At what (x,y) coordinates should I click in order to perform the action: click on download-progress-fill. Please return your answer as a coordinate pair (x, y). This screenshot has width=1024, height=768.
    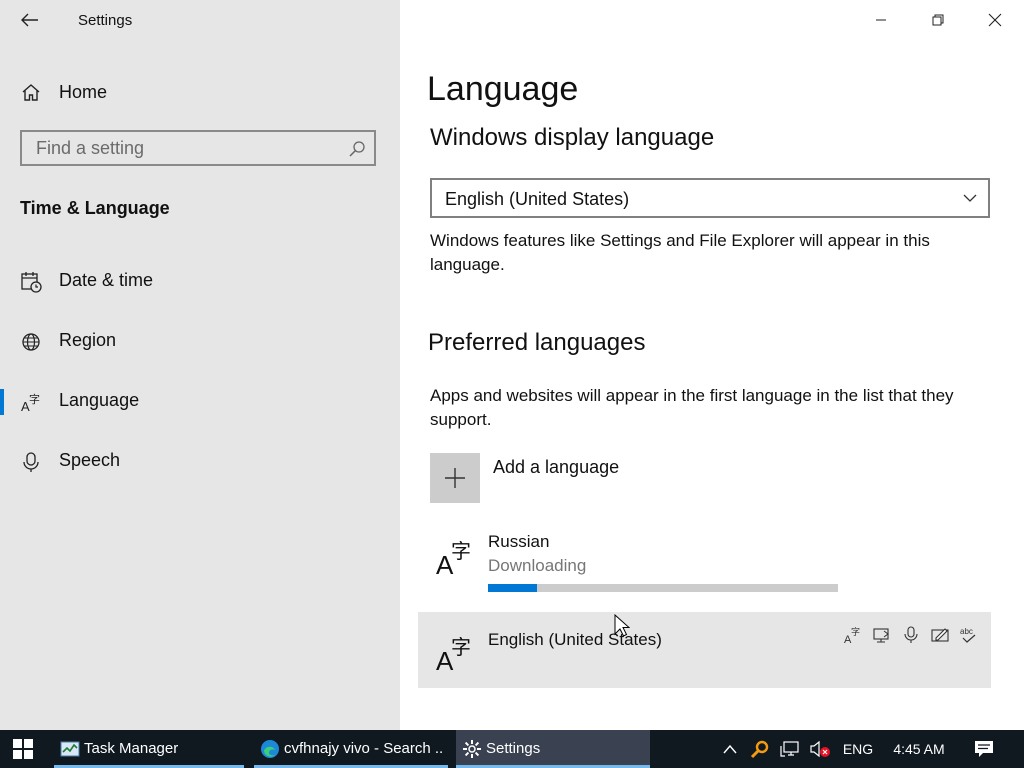
    Looking at the image, I should click on (512, 588).